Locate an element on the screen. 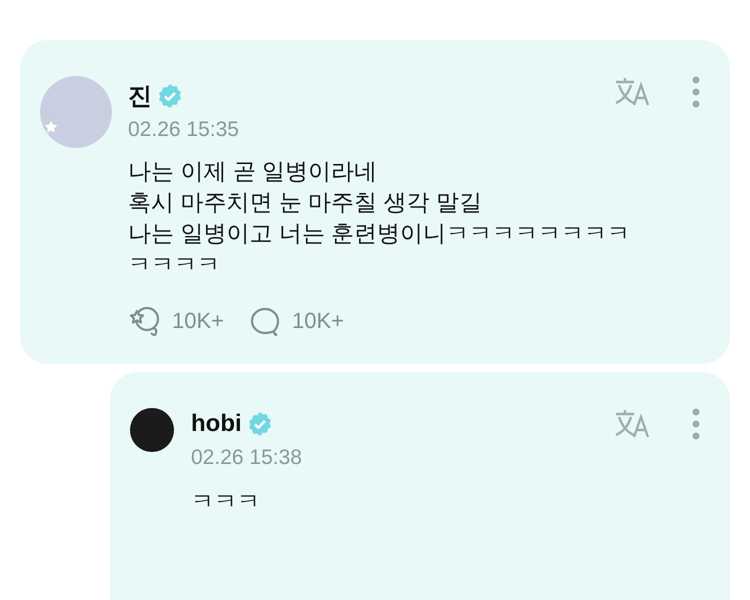 Image resolution: width=750 pixels, height=600 pixels. reaction-count: 10K+ is located at coordinates (198, 321).